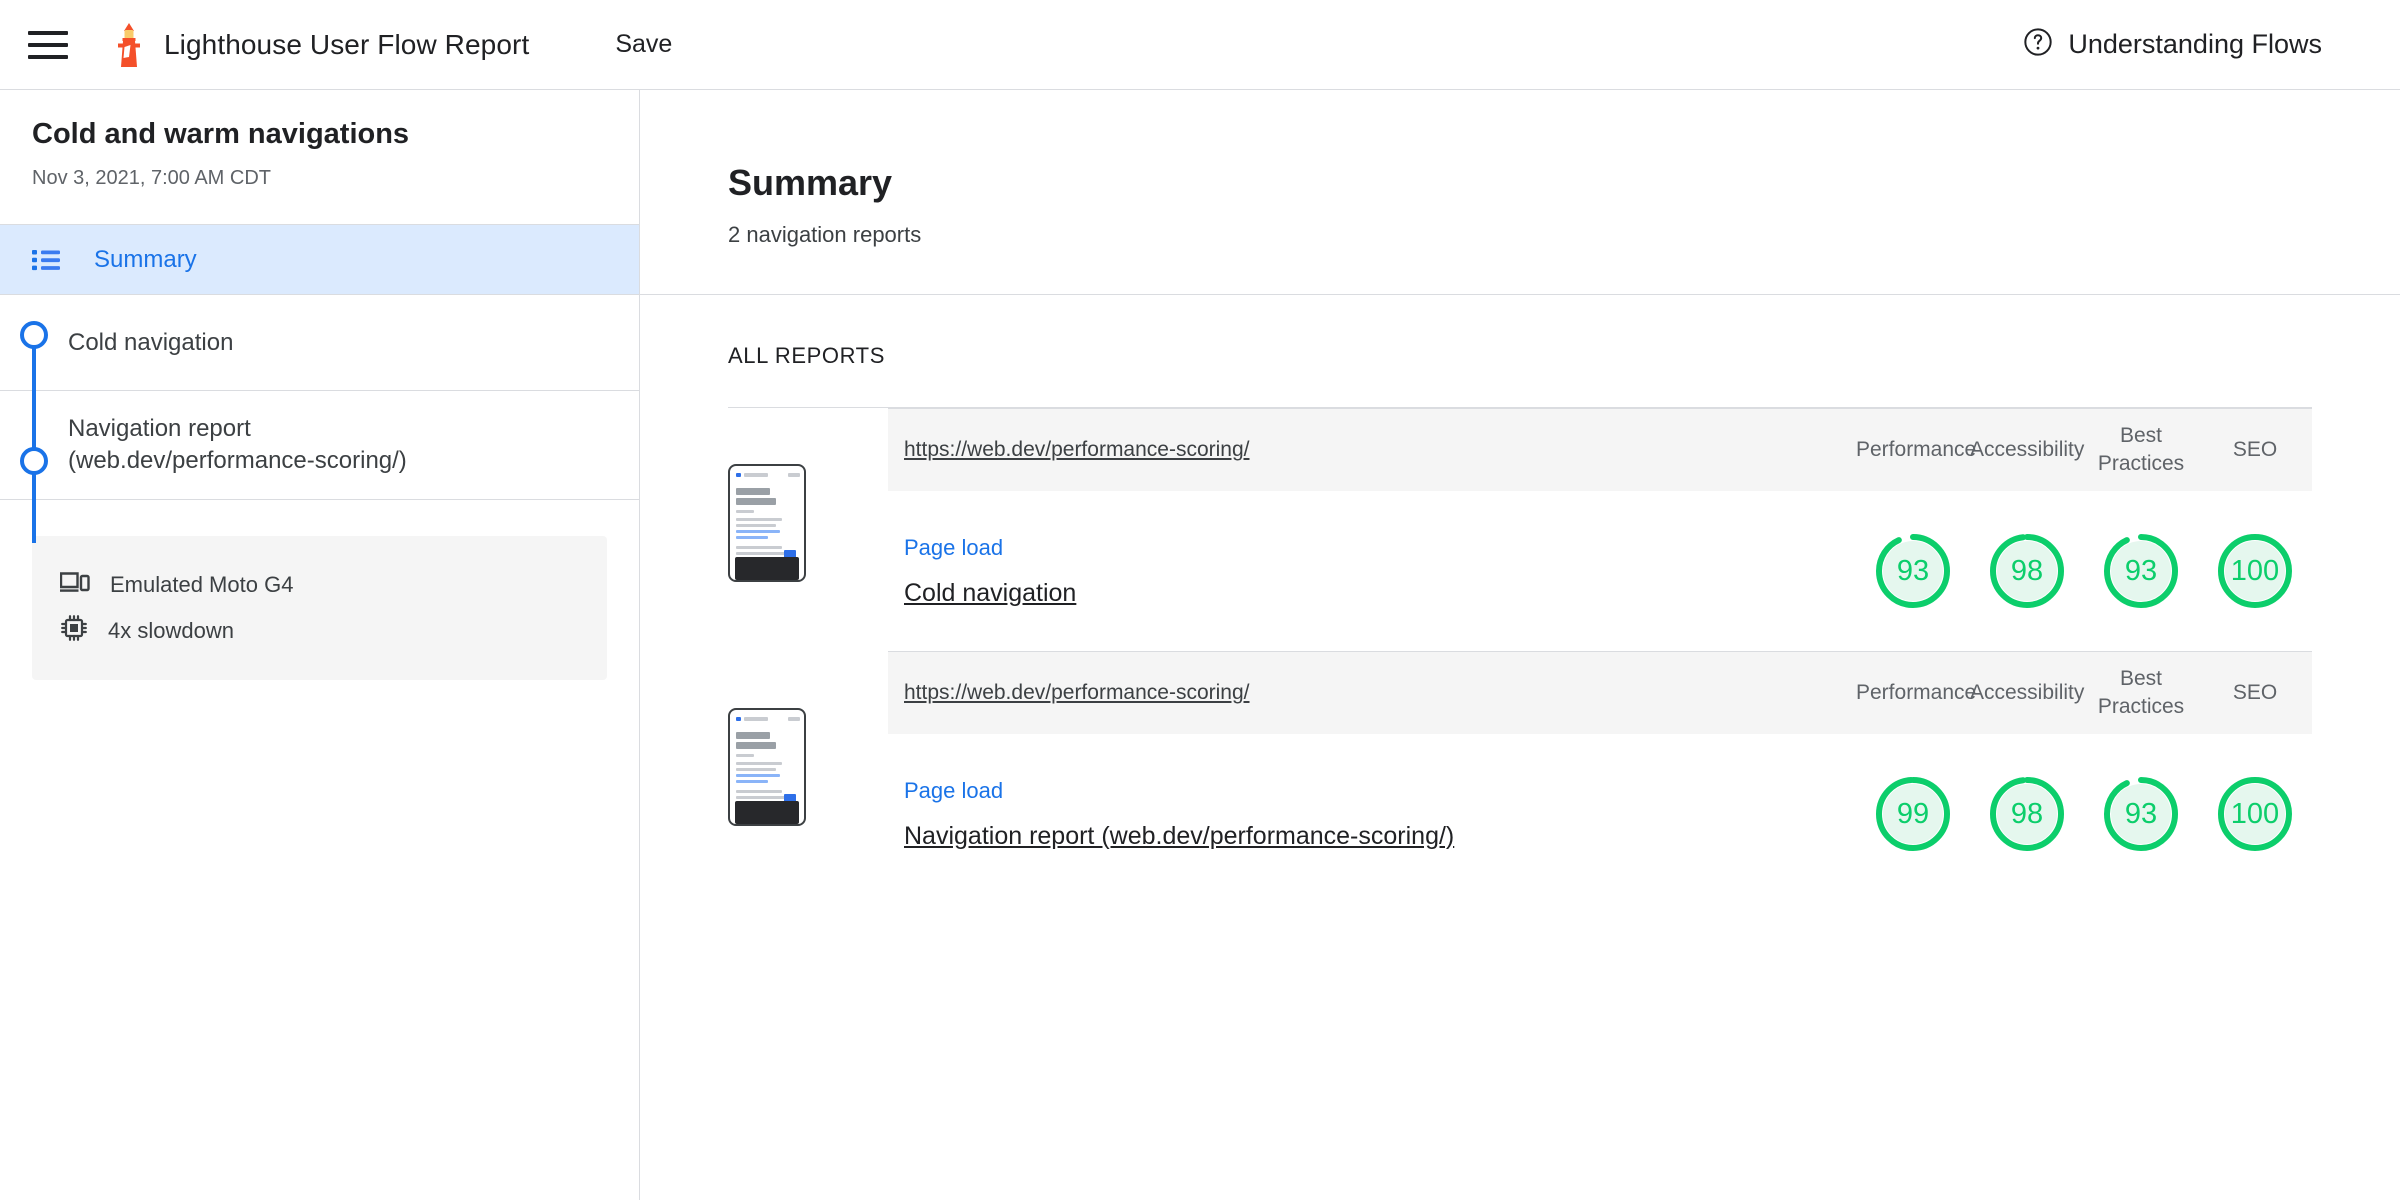  I want to click on score-gauge-accessibility-1: 98, so click(2027, 571).